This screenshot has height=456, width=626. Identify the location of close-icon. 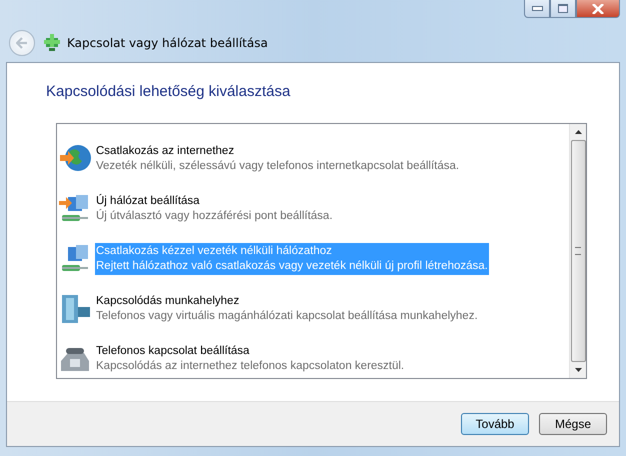
(598, 9).